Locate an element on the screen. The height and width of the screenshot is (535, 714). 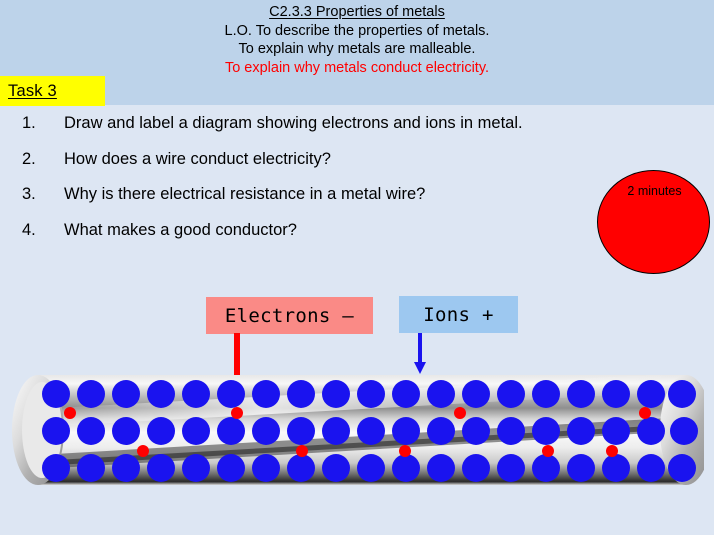
list-item: 4. What makes a good conductor? is located at coordinates (302, 230).